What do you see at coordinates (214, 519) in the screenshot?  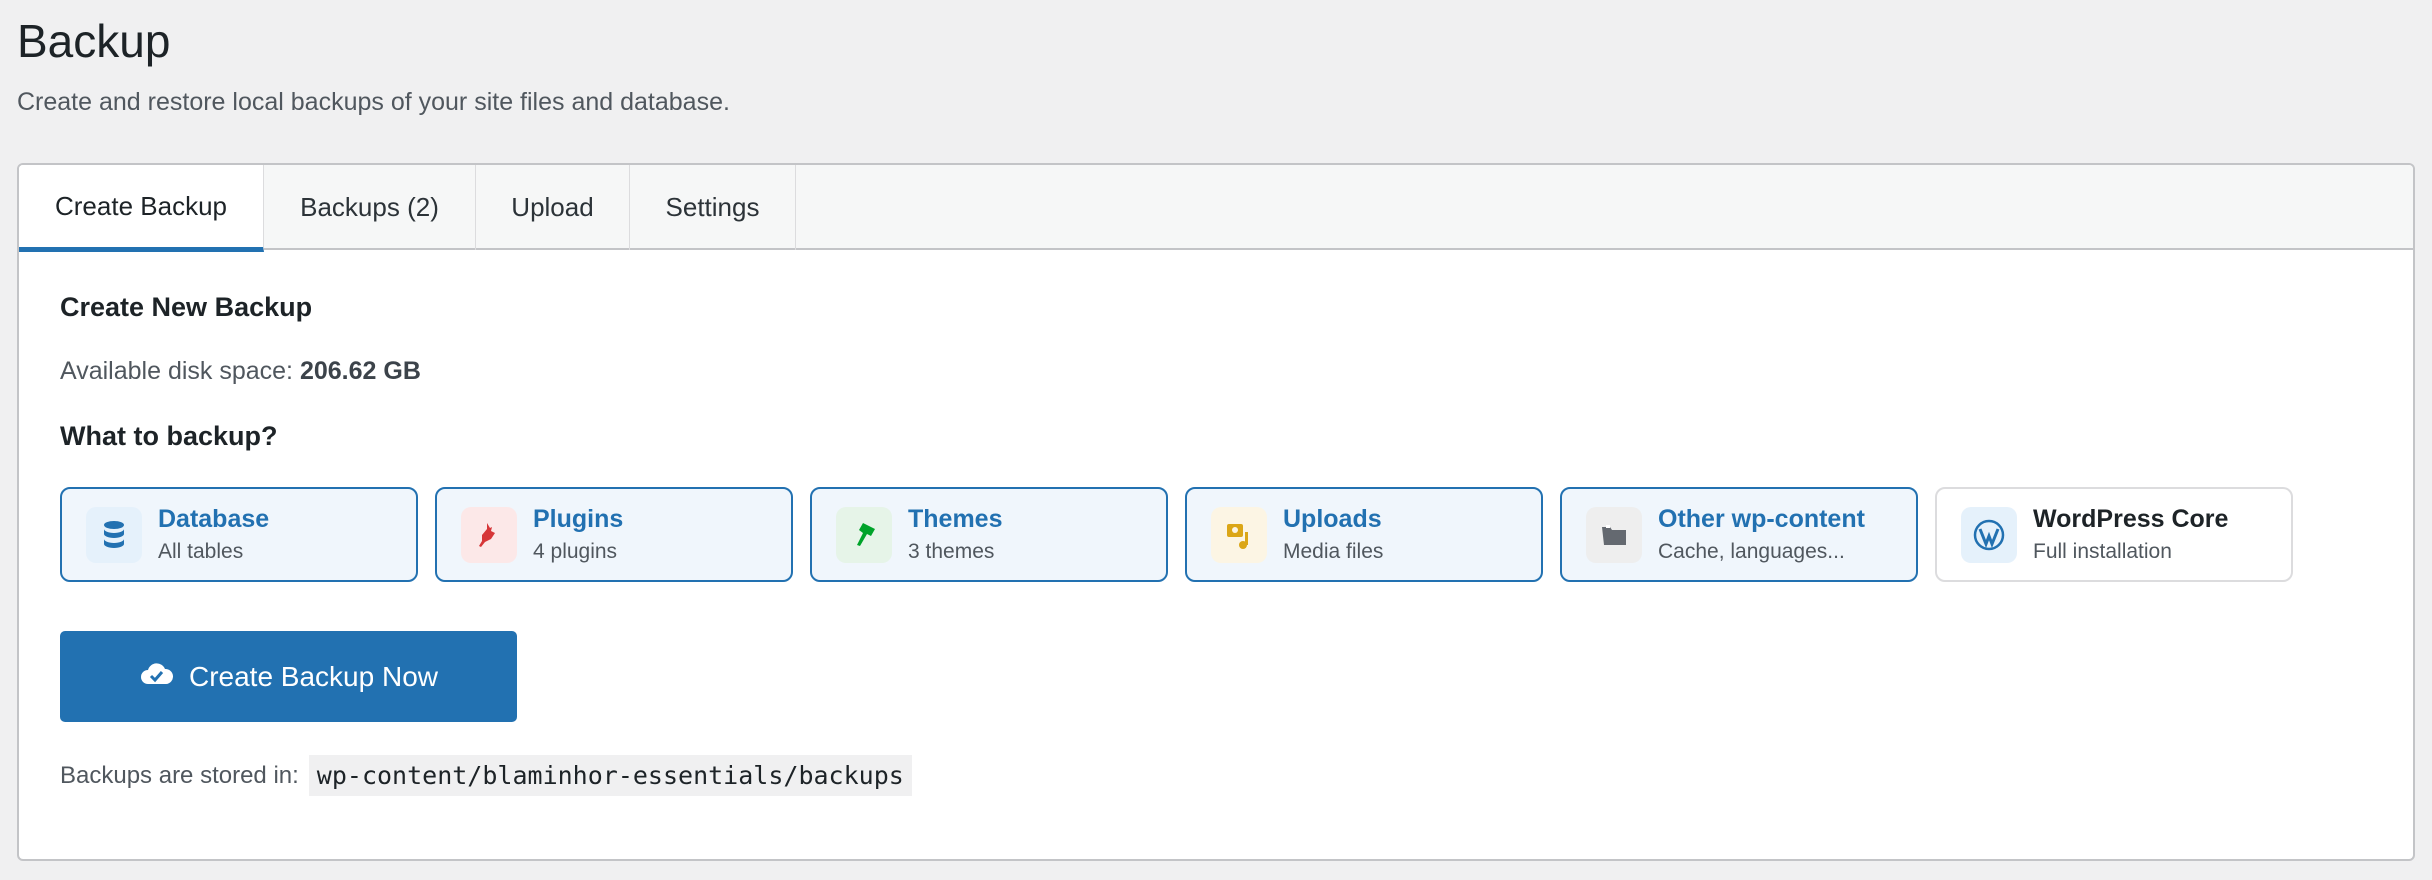 I see `option-label: Database` at bounding box center [214, 519].